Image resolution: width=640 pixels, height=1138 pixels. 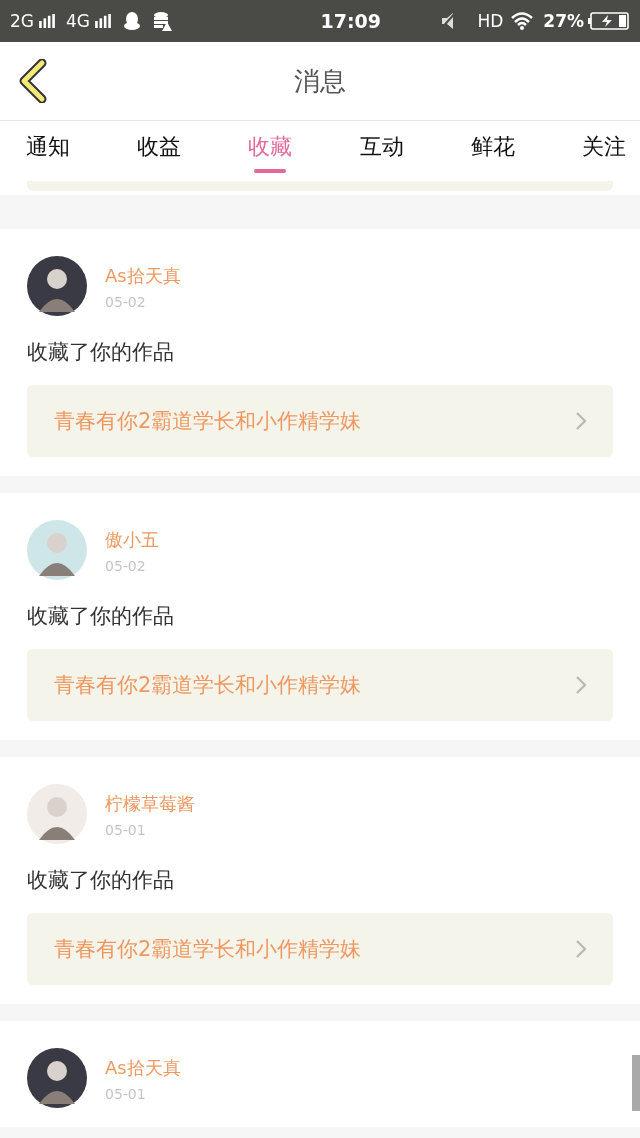 What do you see at coordinates (48, 151) in the screenshot?
I see `tab: 通知` at bounding box center [48, 151].